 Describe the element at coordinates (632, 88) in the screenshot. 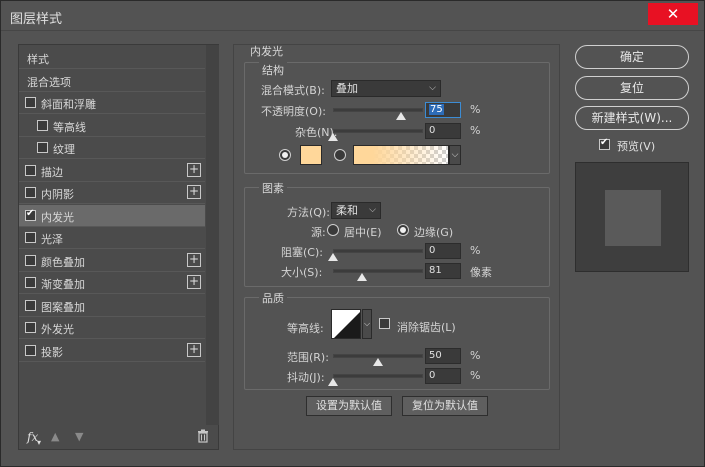

I see `reset-button: 复位` at that location.